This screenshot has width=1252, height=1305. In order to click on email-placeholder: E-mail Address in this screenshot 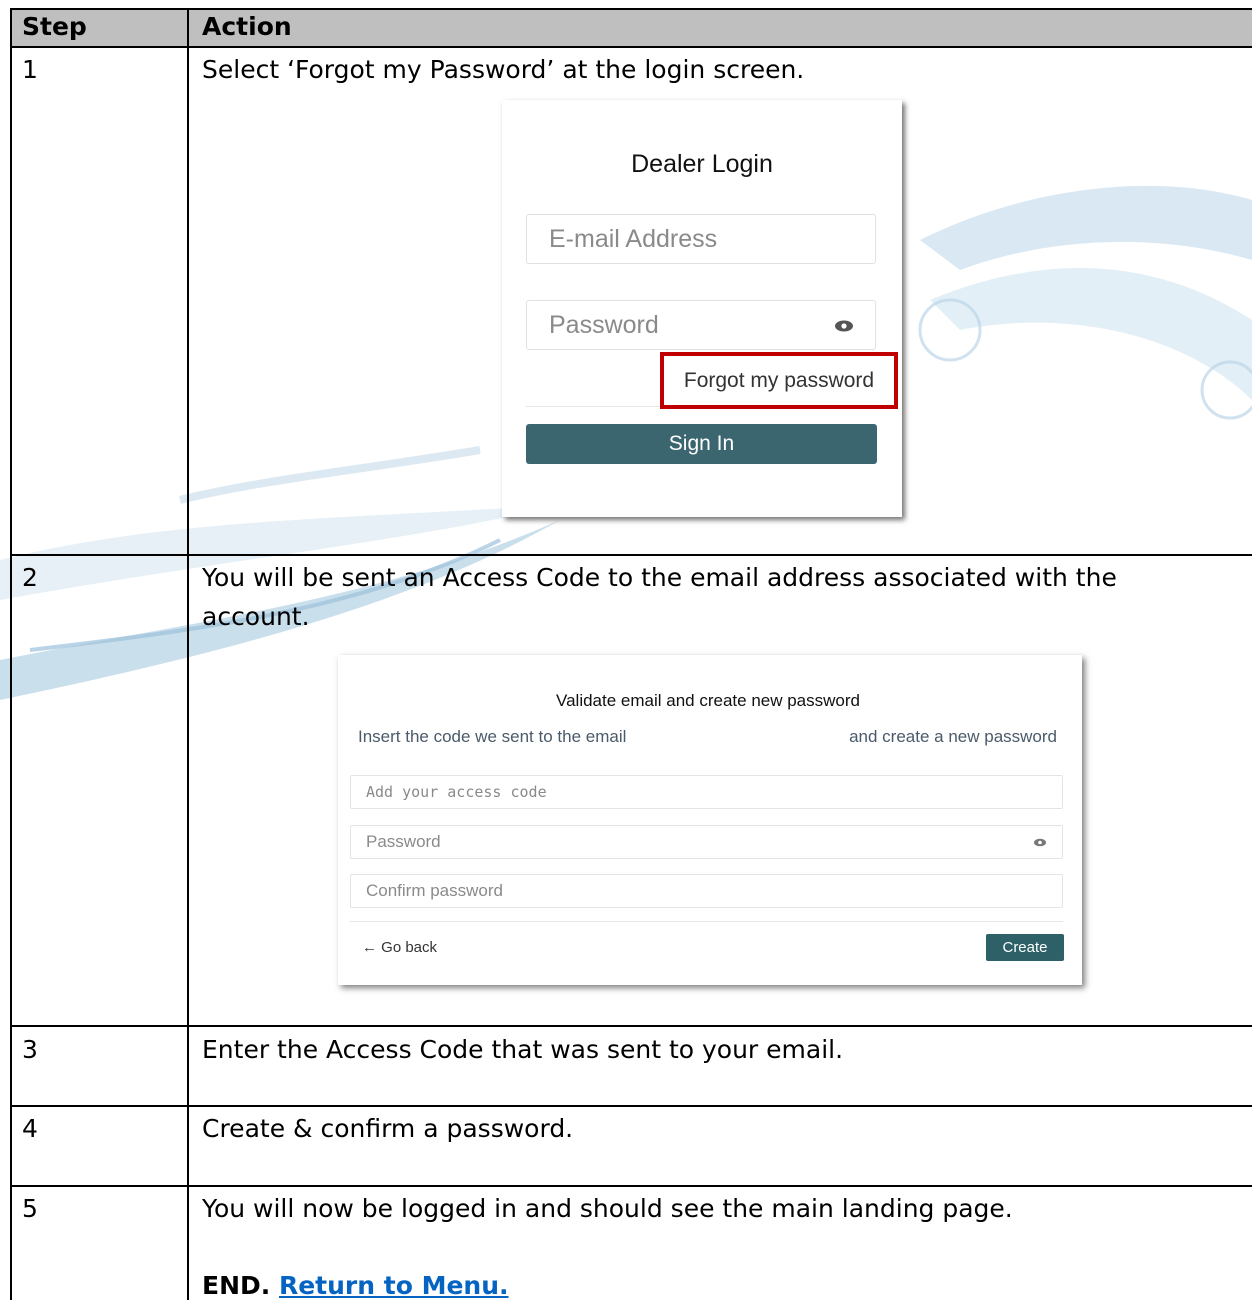, I will do `click(633, 239)`.